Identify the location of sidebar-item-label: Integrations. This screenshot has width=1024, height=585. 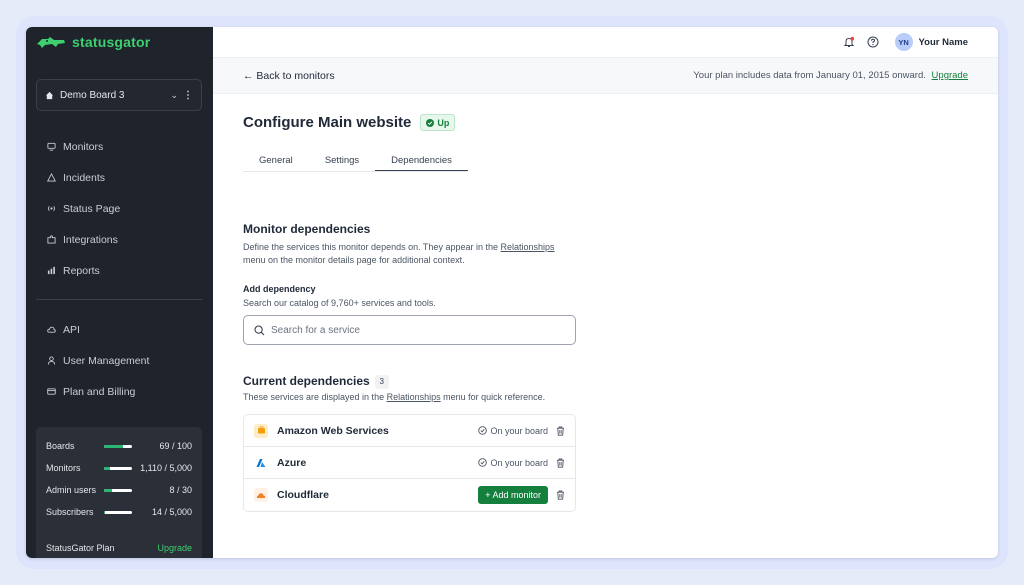
(90, 239).